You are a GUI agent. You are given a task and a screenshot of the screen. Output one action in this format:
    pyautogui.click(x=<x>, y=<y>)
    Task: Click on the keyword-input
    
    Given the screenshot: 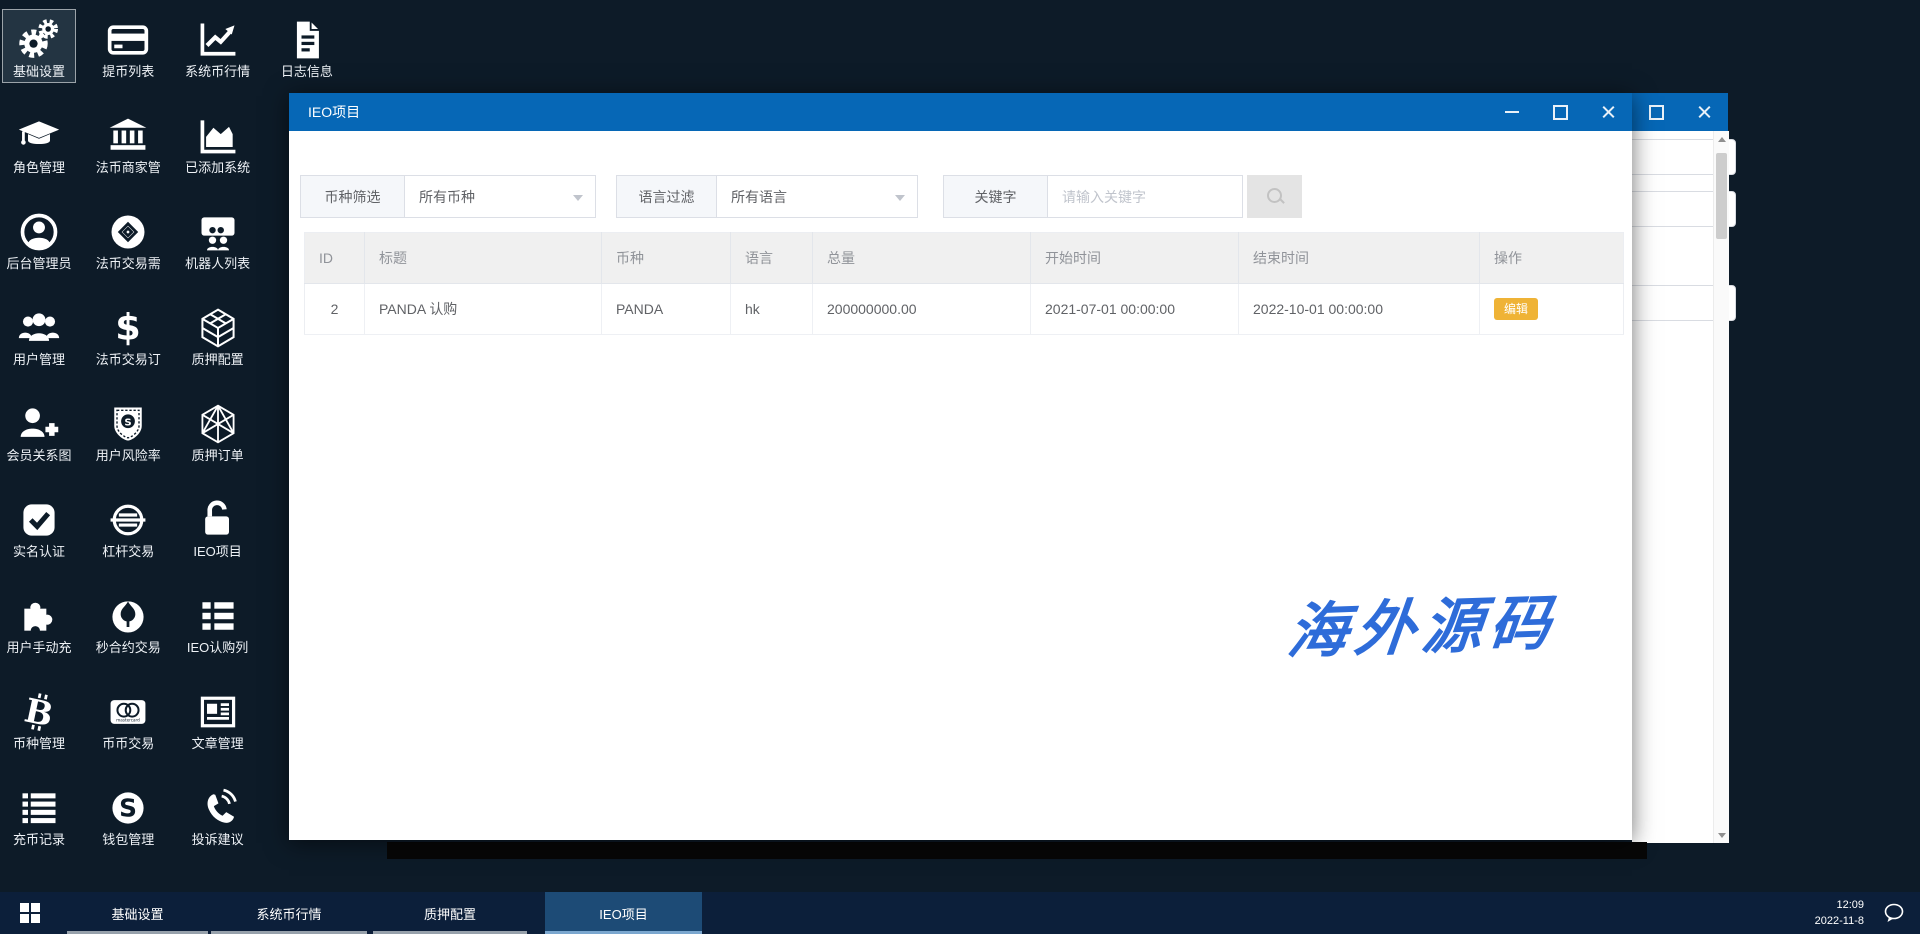 What is the action you would take?
    pyautogui.click(x=1145, y=196)
    